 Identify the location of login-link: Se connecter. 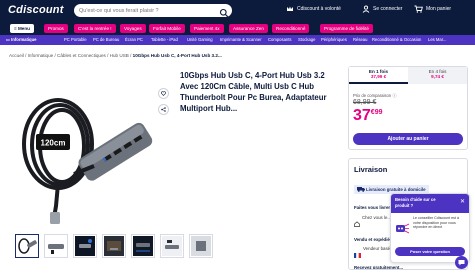
(382, 9).